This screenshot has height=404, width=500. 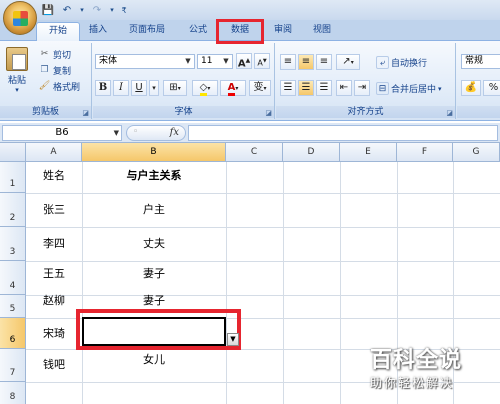 I want to click on undo-dropdown-icon: ▾, so click(x=82, y=10).